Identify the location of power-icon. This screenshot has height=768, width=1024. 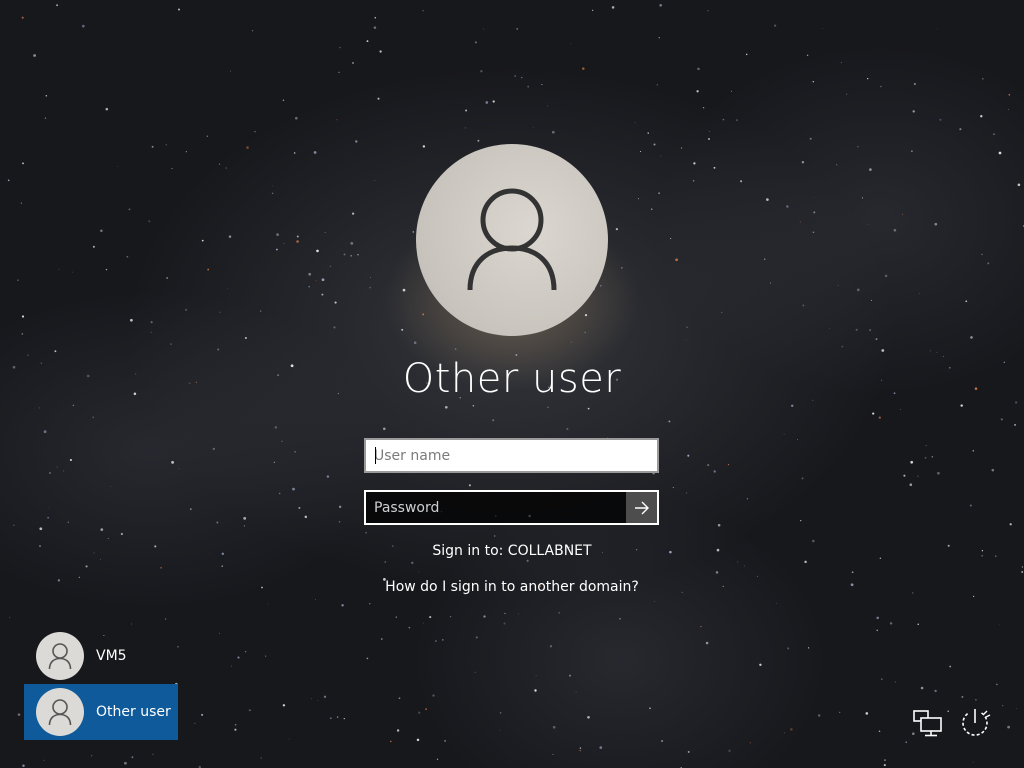
(975, 723).